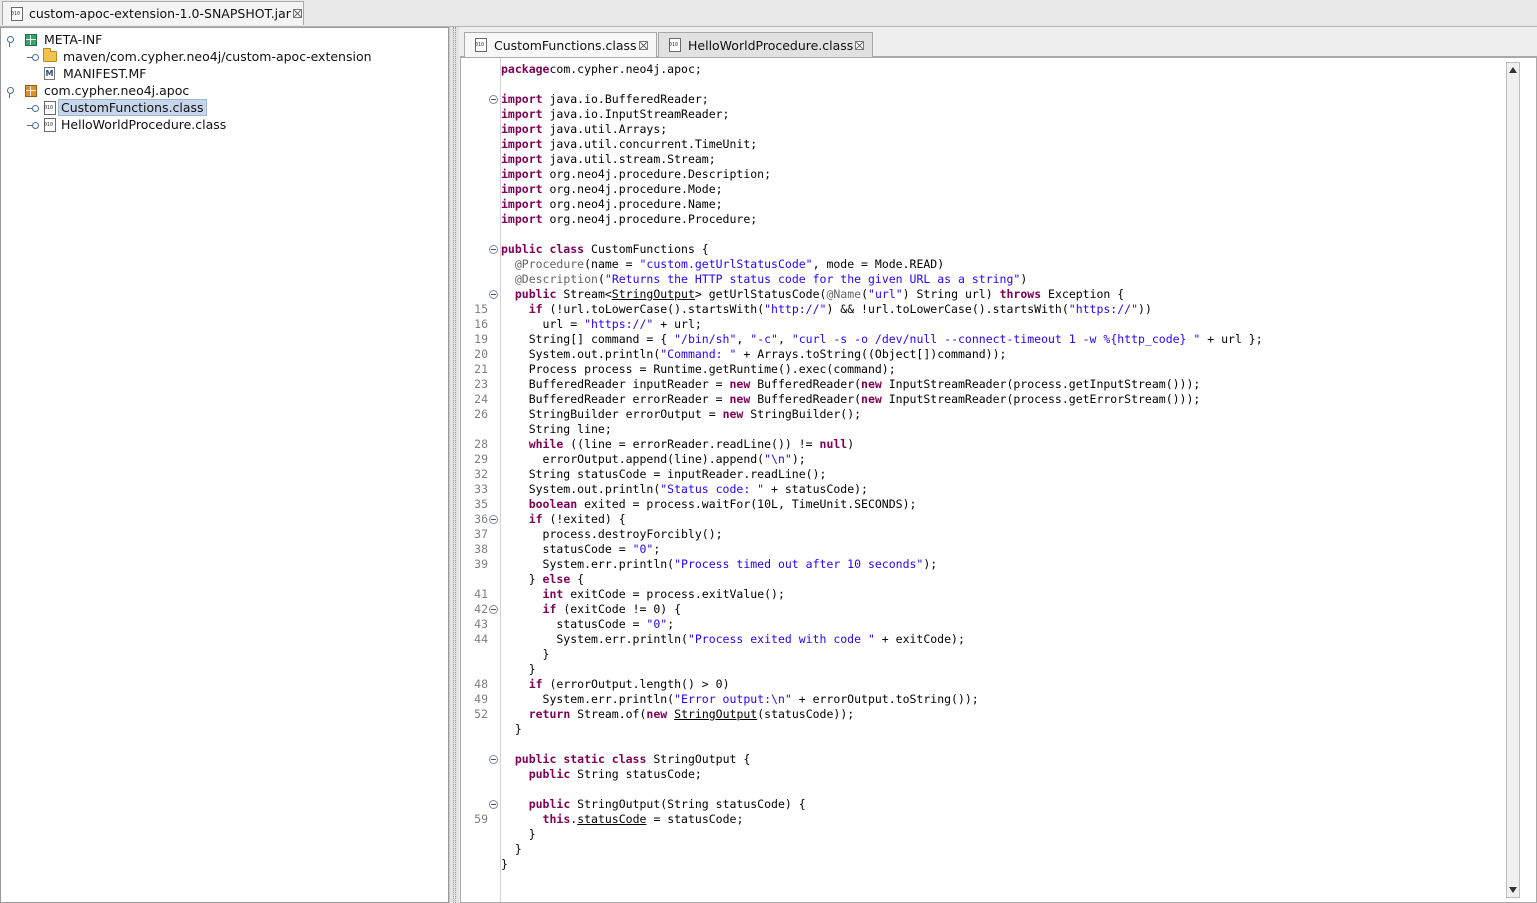 This screenshot has width=1537, height=903. What do you see at coordinates (584, 129) in the screenshot?
I see `code-line: import java.util.Arrays;` at bounding box center [584, 129].